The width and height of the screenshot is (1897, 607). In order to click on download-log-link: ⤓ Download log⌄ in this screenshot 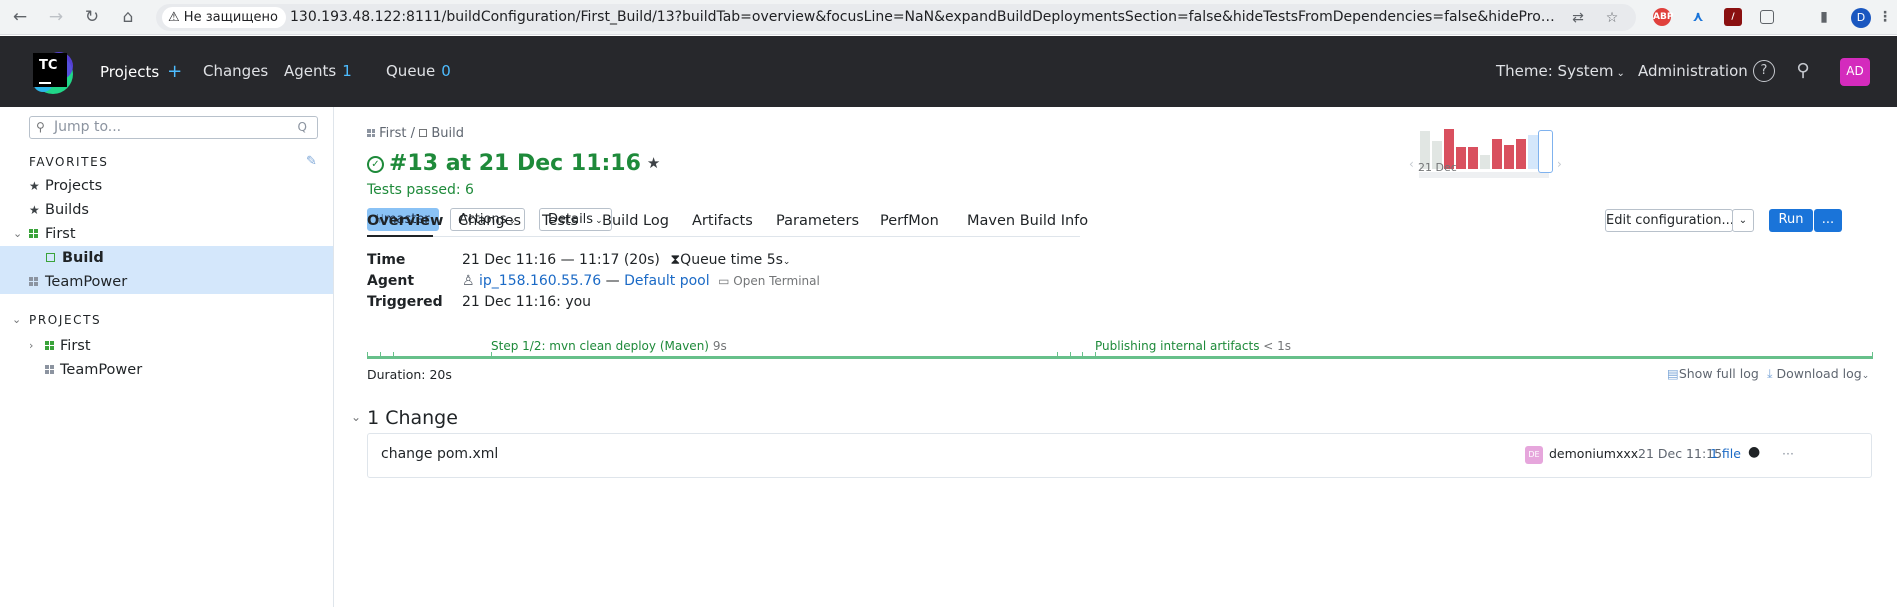, I will do `click(1818, 374)`.